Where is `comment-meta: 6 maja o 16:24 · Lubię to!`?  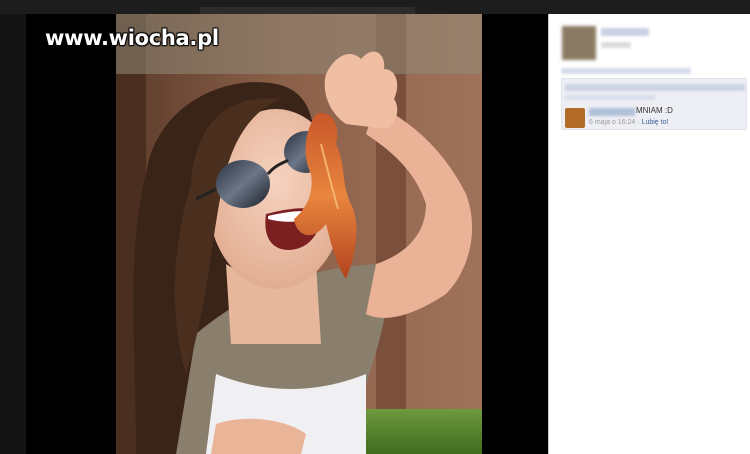
comment-meta: 6 maja o 16:24 · Lubię to! is located at coordinates (628, 122).